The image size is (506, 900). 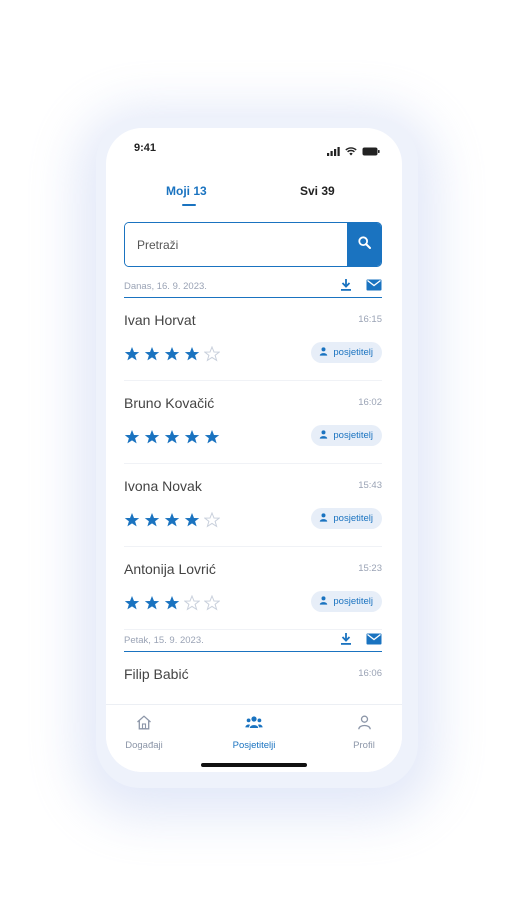 What do you see at coordinates (200, 191) in the screenshot?
I see `tab-mine-count: 13` at bounding box center [200, 191].